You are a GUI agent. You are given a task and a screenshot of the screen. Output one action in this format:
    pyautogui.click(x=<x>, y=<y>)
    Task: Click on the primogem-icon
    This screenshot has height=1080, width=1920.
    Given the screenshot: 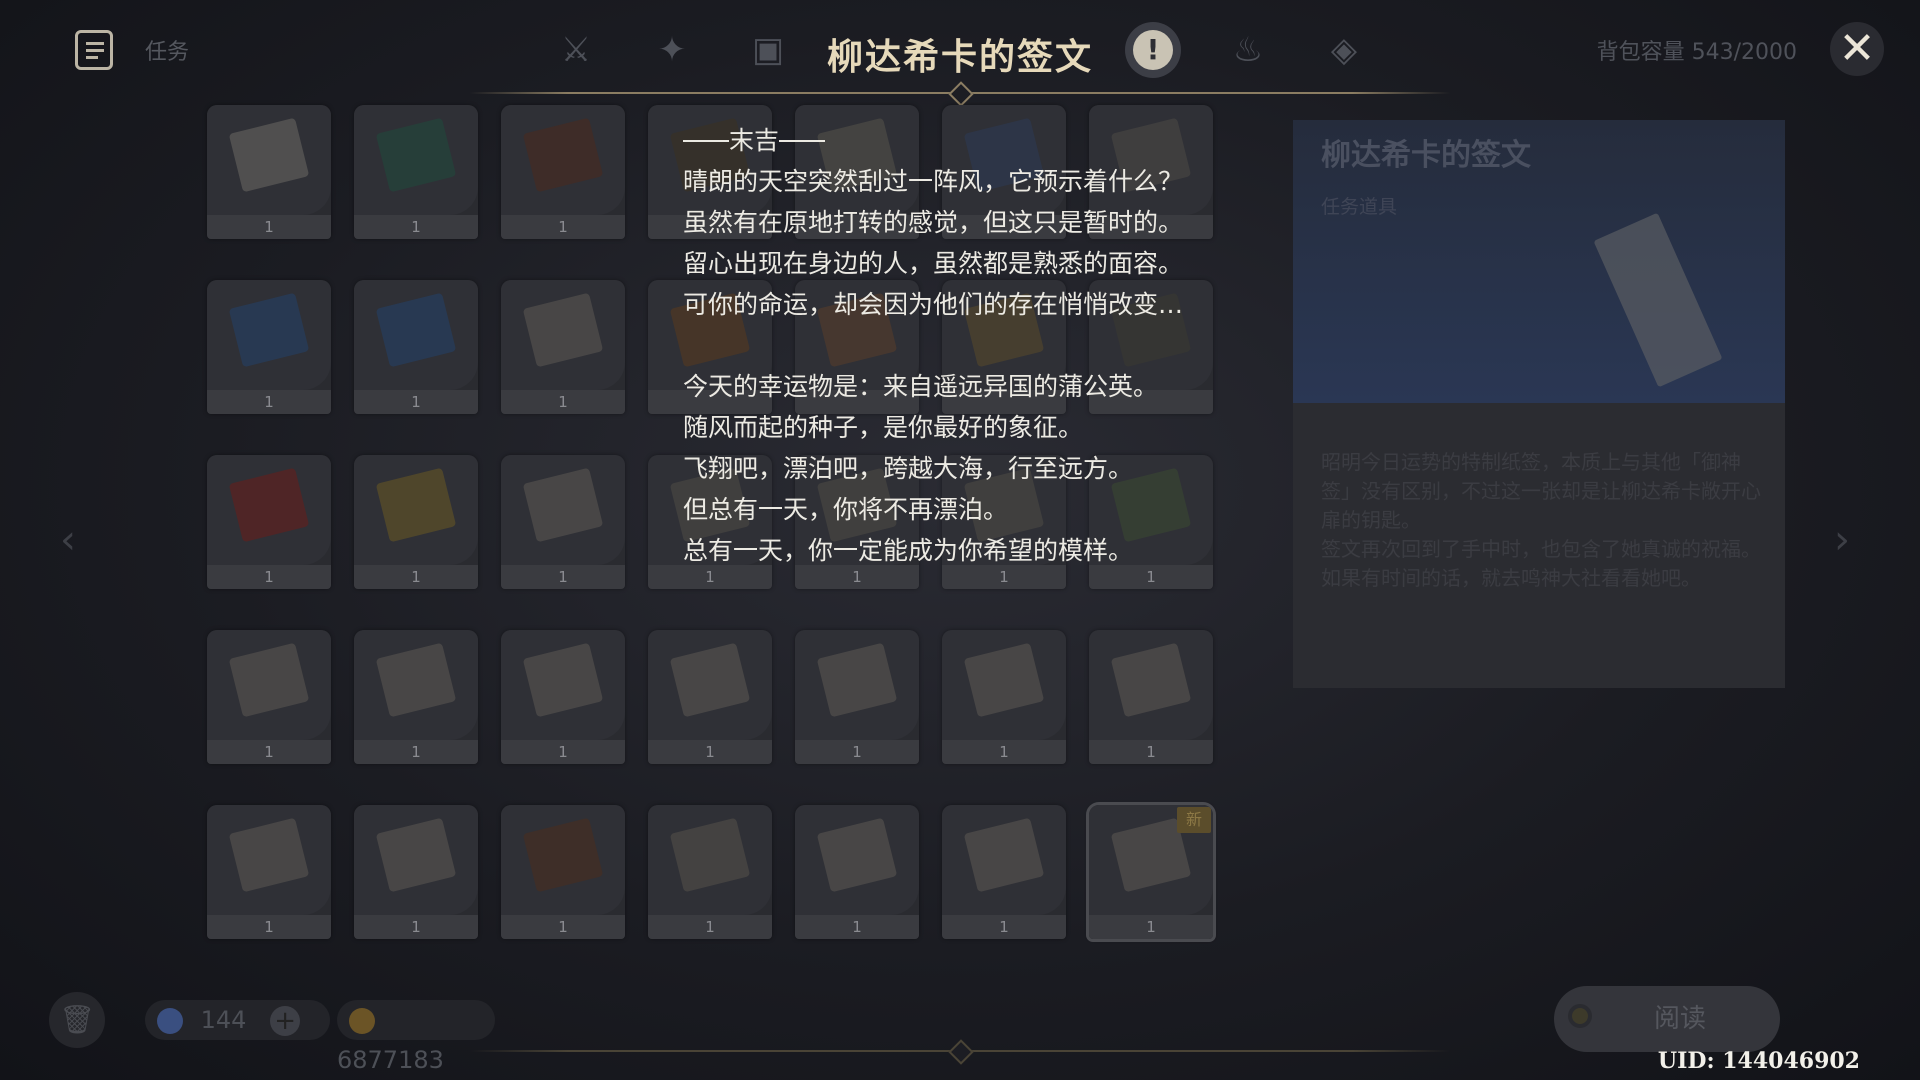 What is the action you would take?
    pyautogui.click(x=170, y=1021)
    